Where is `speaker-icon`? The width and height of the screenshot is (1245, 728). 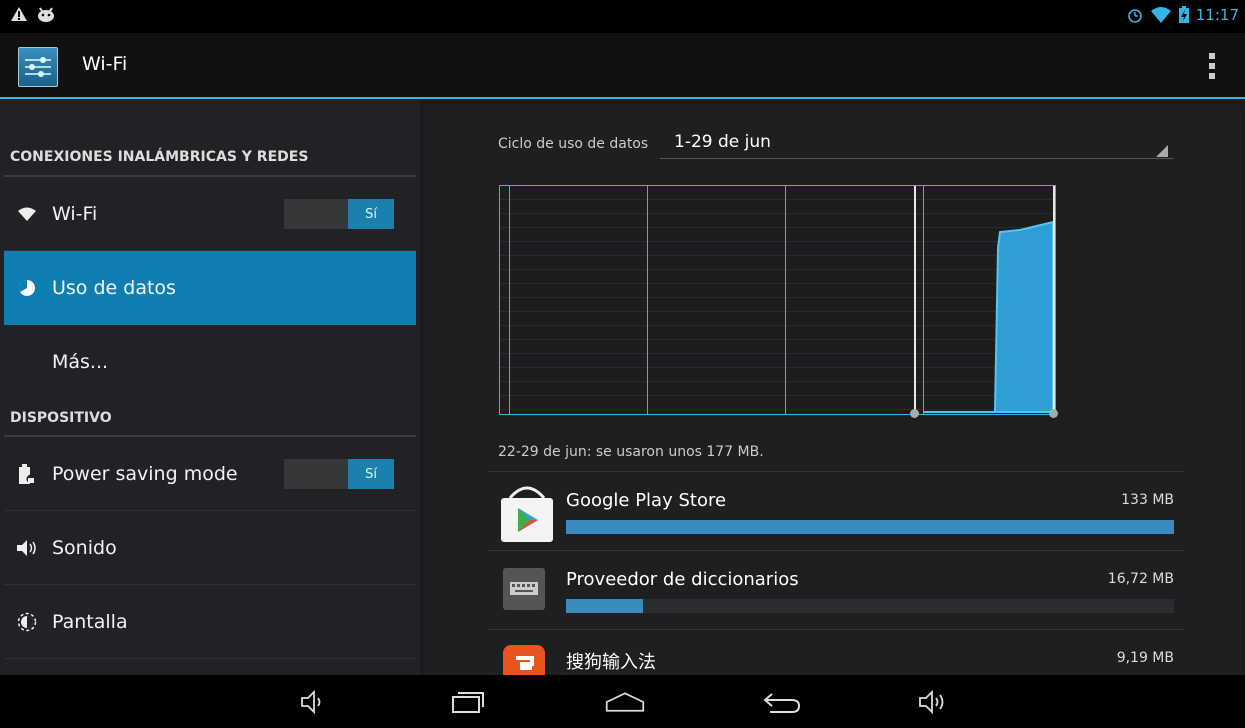 speaker-icon is located at coordinates (27, 548).